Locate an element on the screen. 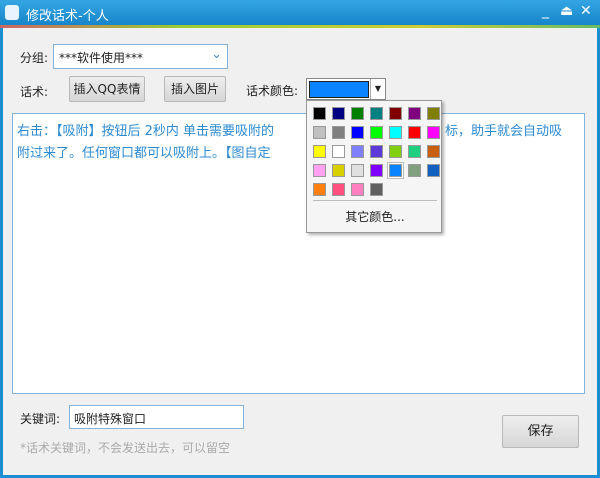 The height and width of the screenshot is (478, 600). insert-image-button: 插入图片 is located at coordinates (195, 89).